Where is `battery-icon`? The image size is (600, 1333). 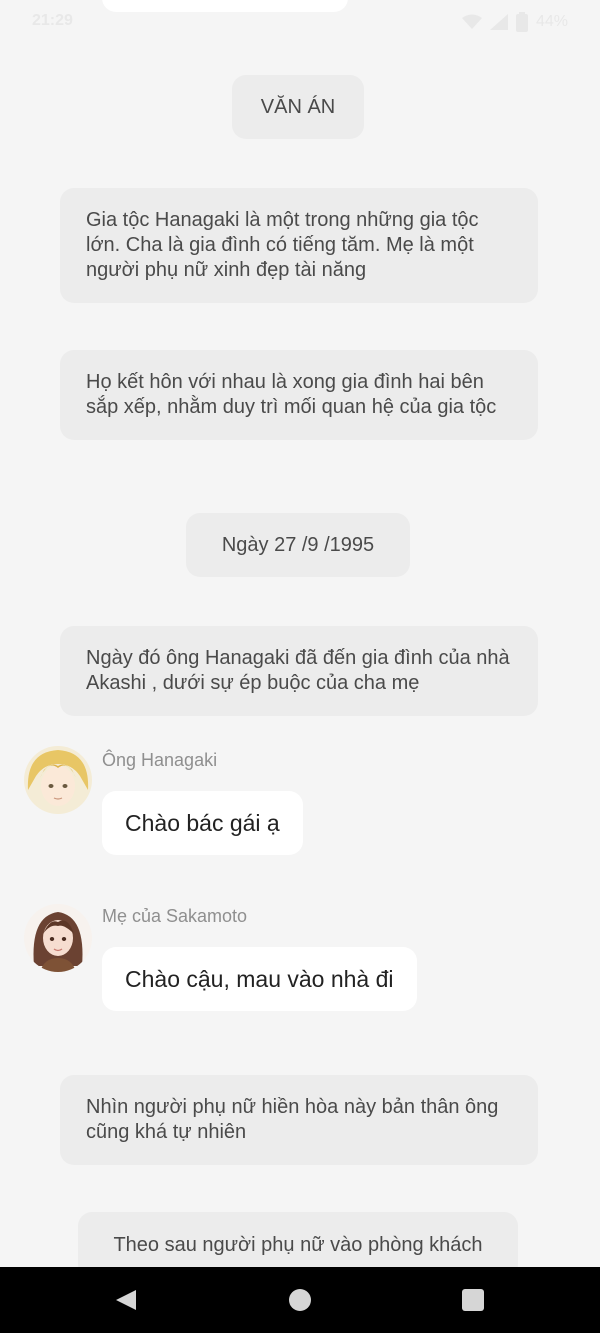 battery-icon is located at coordinates (521, 22).